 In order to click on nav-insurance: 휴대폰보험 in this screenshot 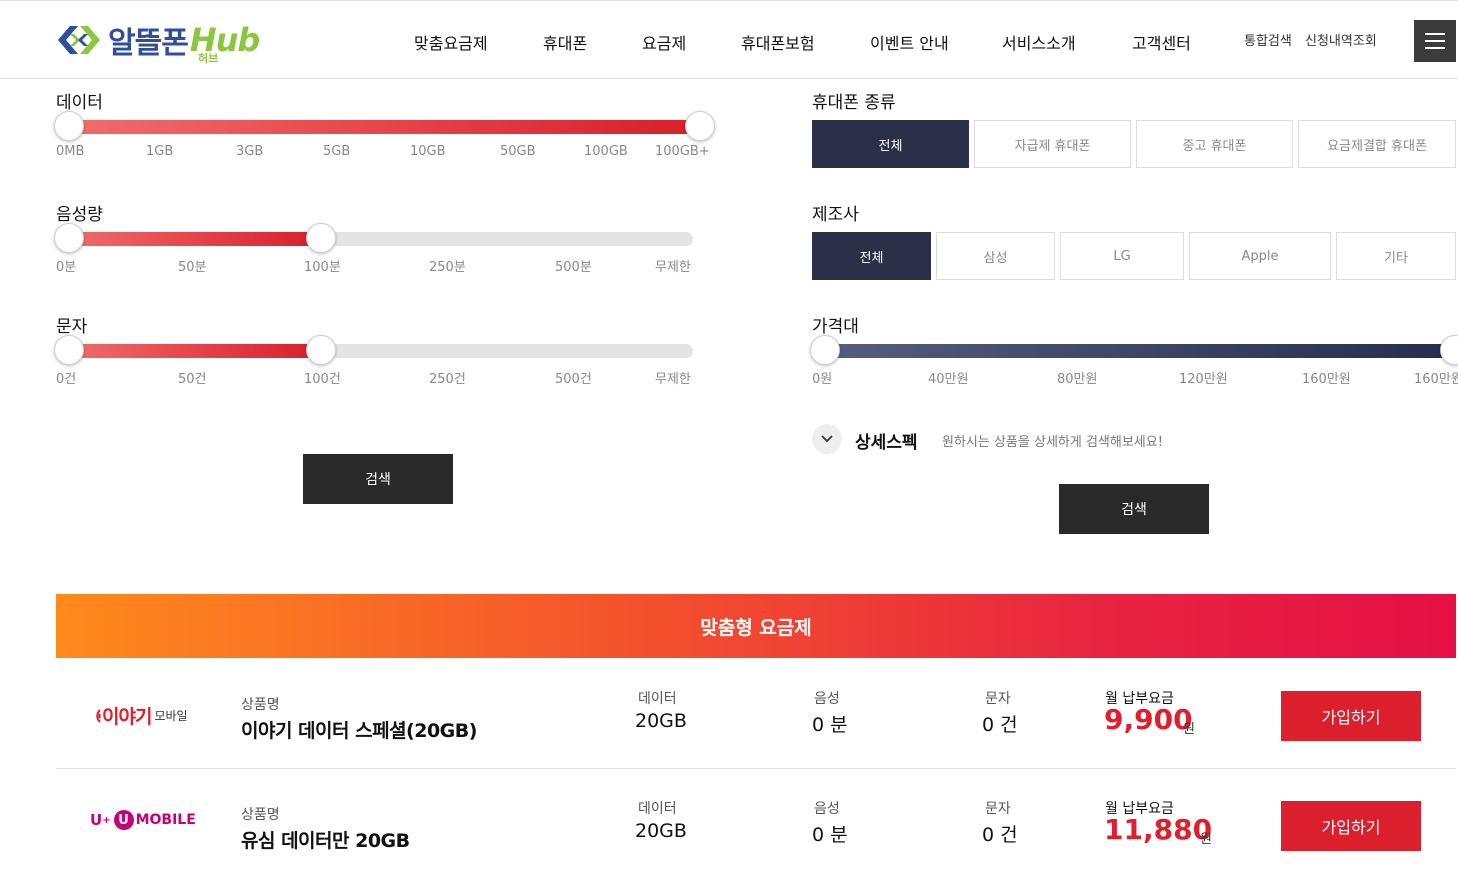, I will do `click(778, 42)`.